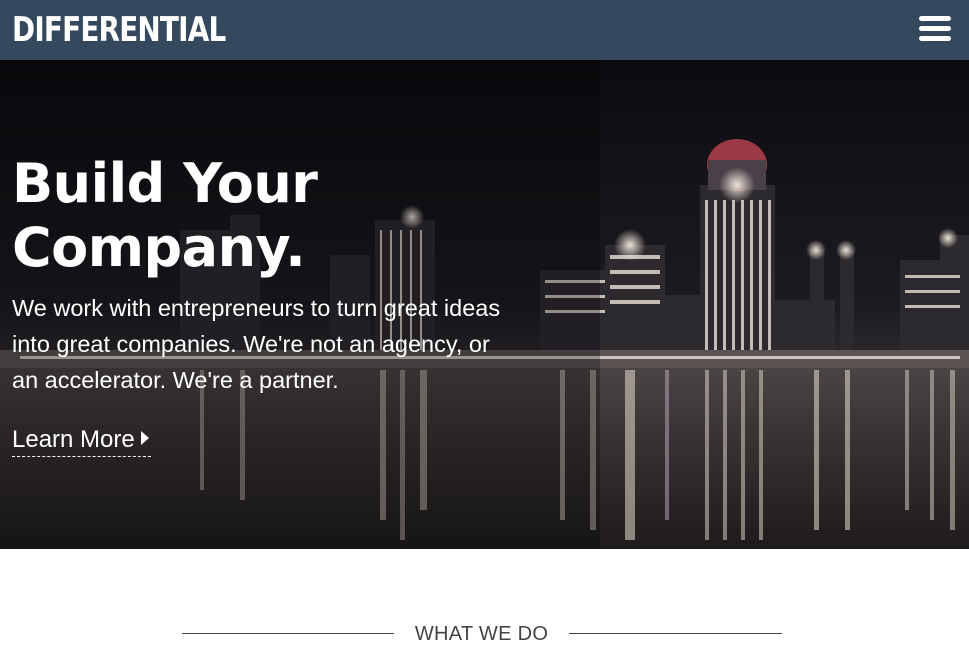  I want to click on hero-description-line-3: an accelerator. We're a partner., so click(175, 380).